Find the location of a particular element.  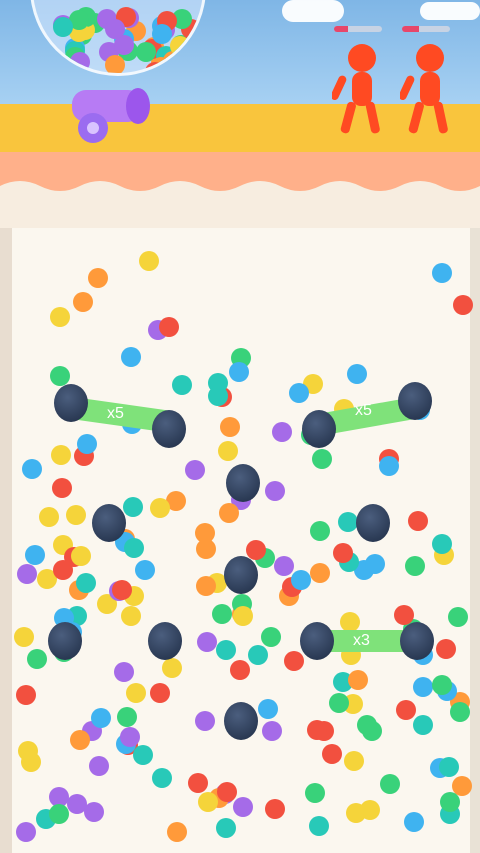

cannon is located at coordinates (110, 115).